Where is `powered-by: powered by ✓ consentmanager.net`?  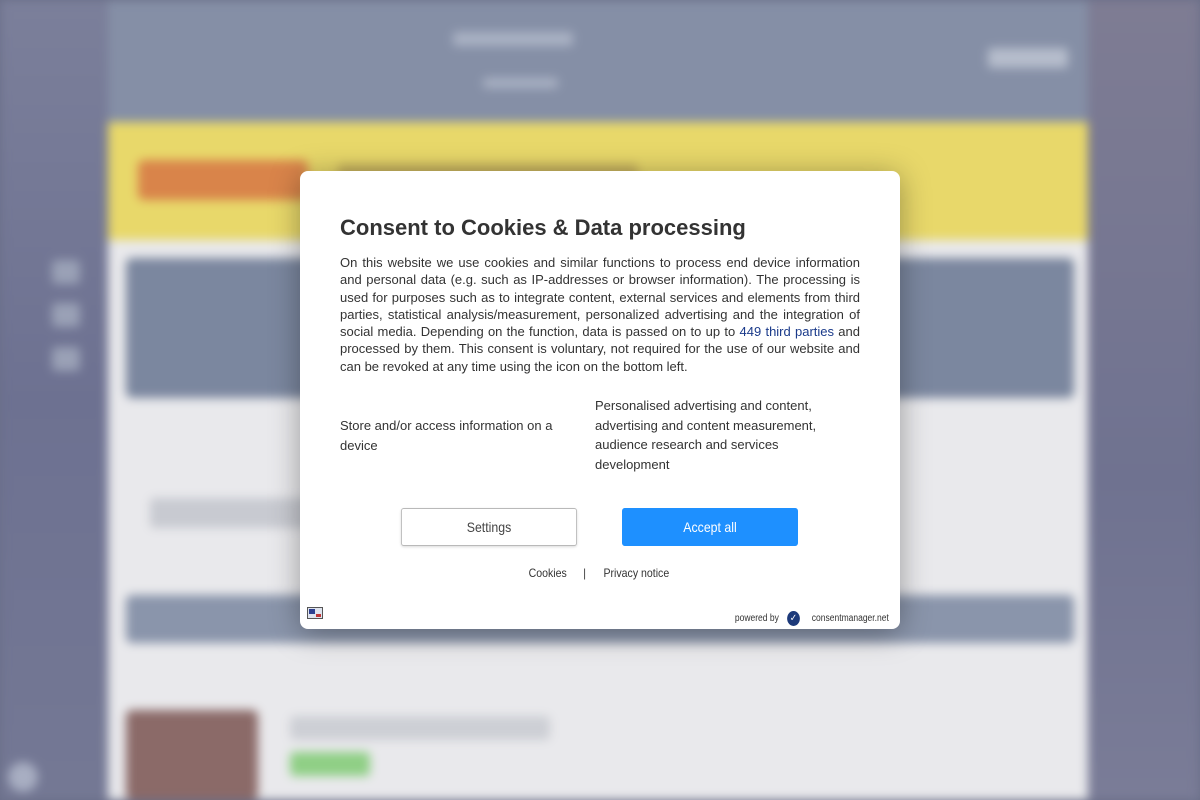
powered-by: powered by ✓ consentmanager.net is located at coordinates (813, 618).